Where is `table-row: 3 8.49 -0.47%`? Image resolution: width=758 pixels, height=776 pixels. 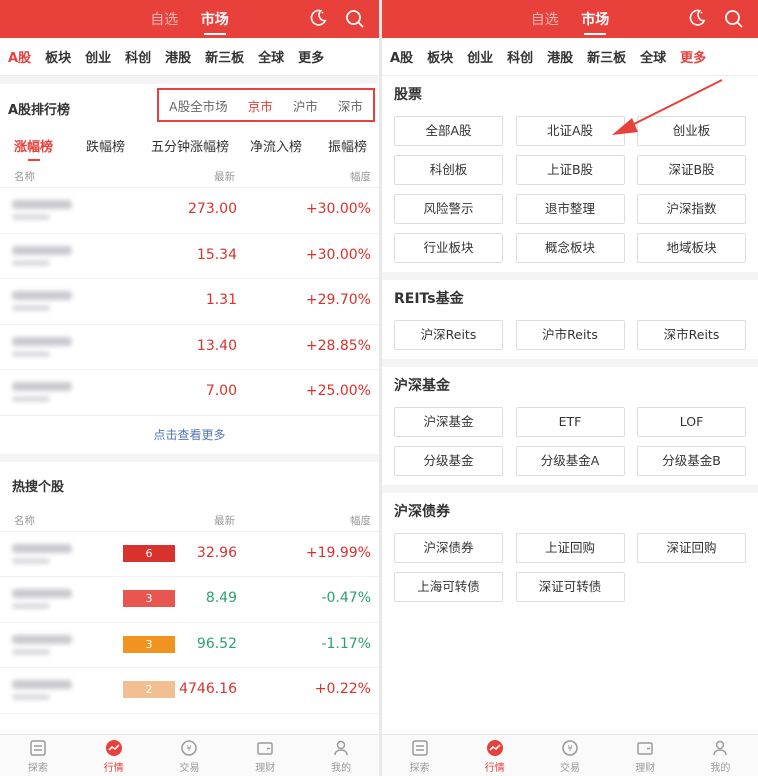 table-row: 3 8.49 -0.47% is located at coordinates (189, 600).